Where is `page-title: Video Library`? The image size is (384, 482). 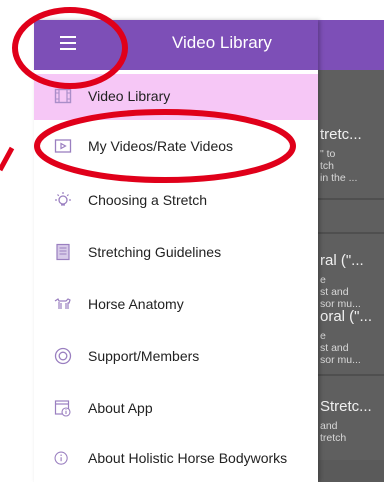
page-title: Video Library is located at coordinates (222, 42).